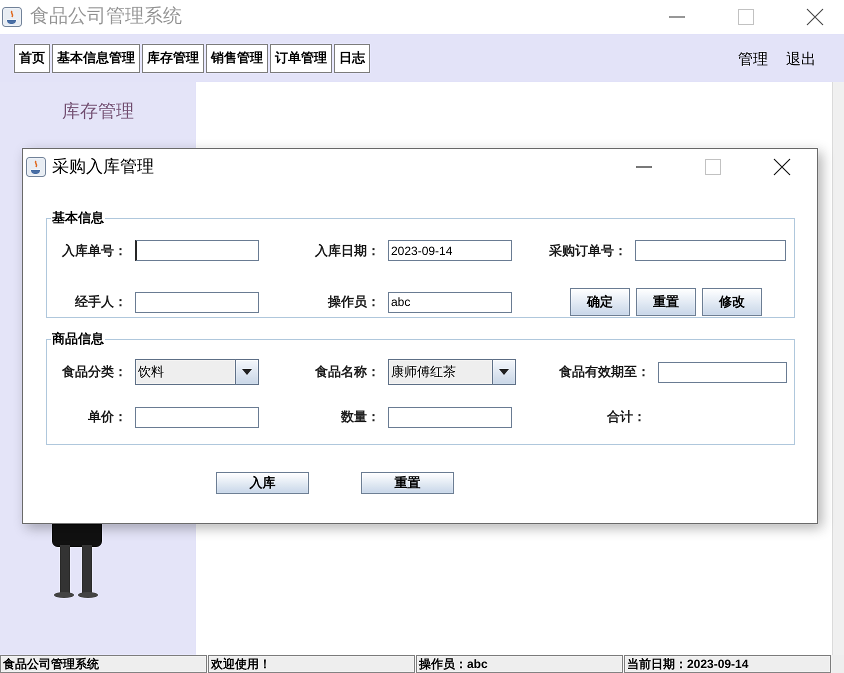 Image resolution: width=844 pixels, height=673 pixels. I want to click on form-button: 入库, so click(262, 483).